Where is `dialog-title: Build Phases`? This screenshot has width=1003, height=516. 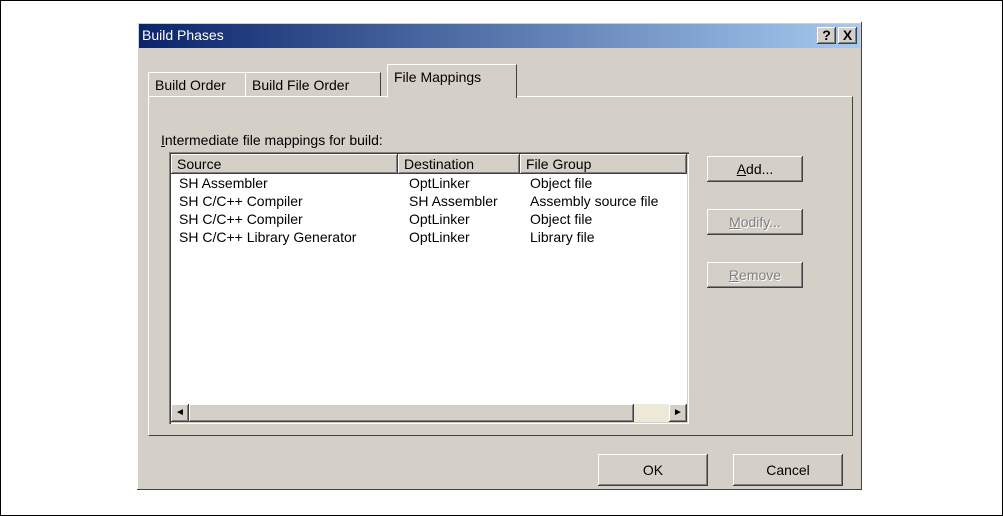
dialog-title: Build Phases is located at coordinates (183, 35).